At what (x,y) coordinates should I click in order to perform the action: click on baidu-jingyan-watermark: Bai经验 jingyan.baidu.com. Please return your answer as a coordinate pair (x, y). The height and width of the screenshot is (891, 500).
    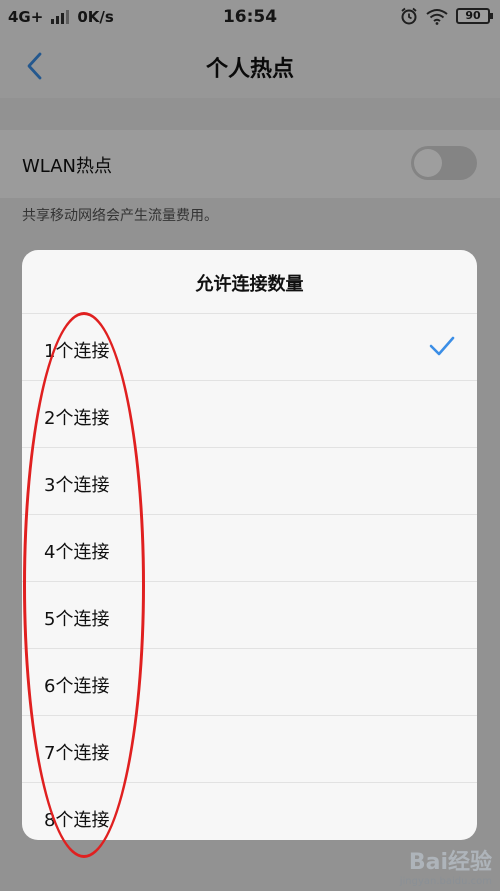
    Looking at the image, I should click on (446, 865).